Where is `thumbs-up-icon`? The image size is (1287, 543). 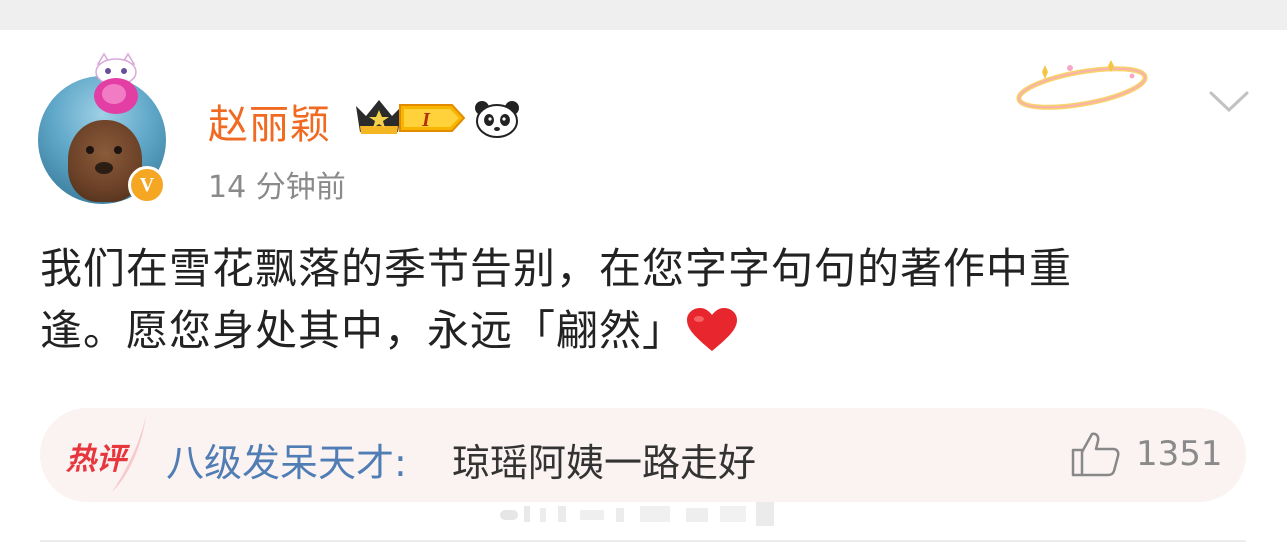
thumbs-up-icon is located at coordinates (1095, 454).